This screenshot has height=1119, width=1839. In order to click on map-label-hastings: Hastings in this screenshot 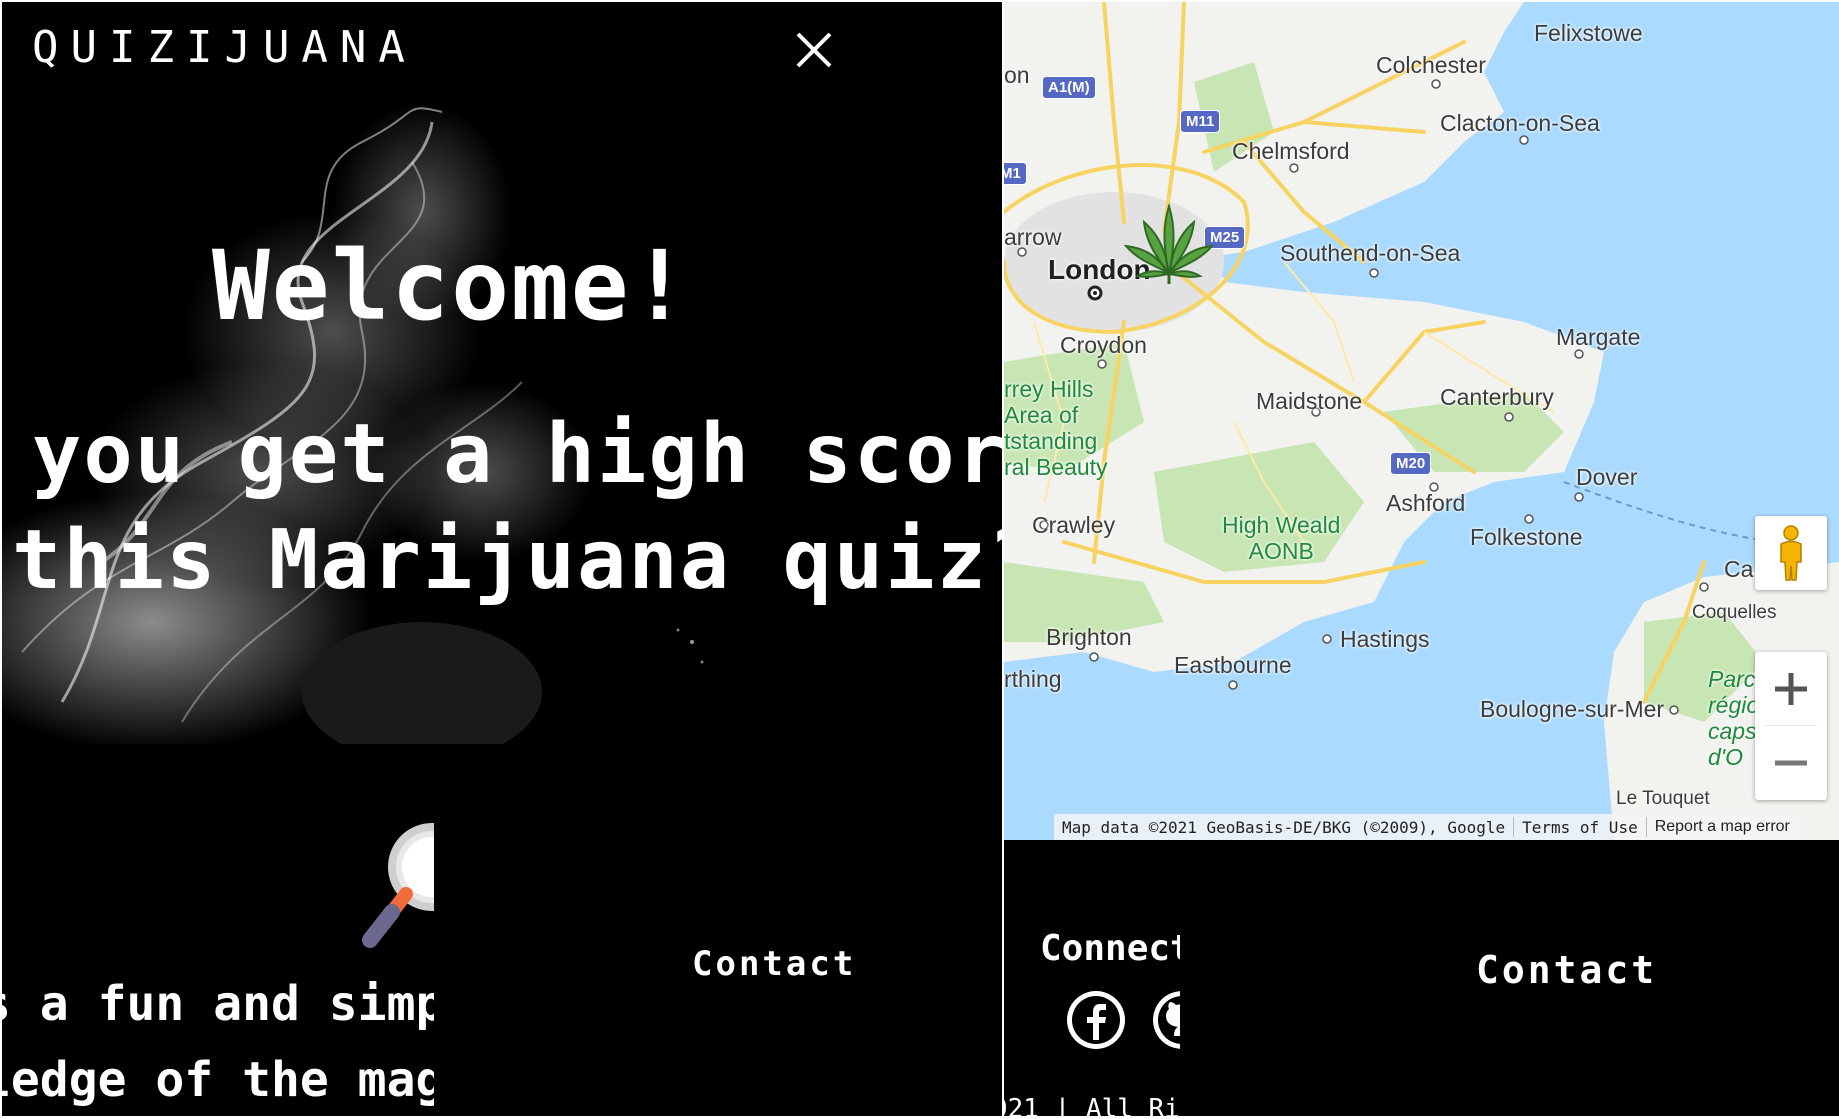, I will do `click(1385, 639)`.